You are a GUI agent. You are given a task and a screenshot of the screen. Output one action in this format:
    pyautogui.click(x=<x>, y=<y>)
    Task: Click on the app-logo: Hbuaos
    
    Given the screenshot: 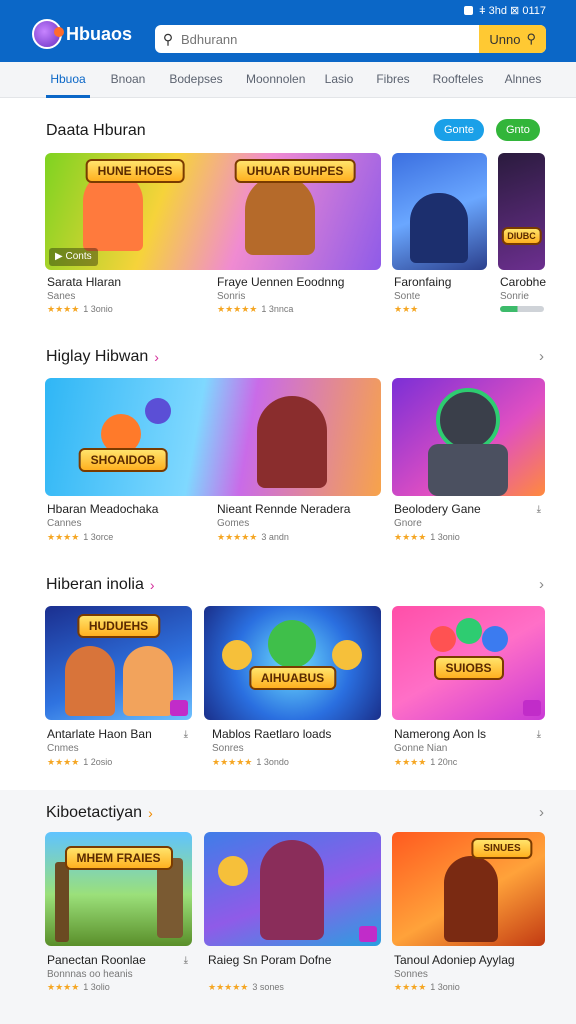 What is the action you would take?
    pyautogui.click(x=82, y=34)
    